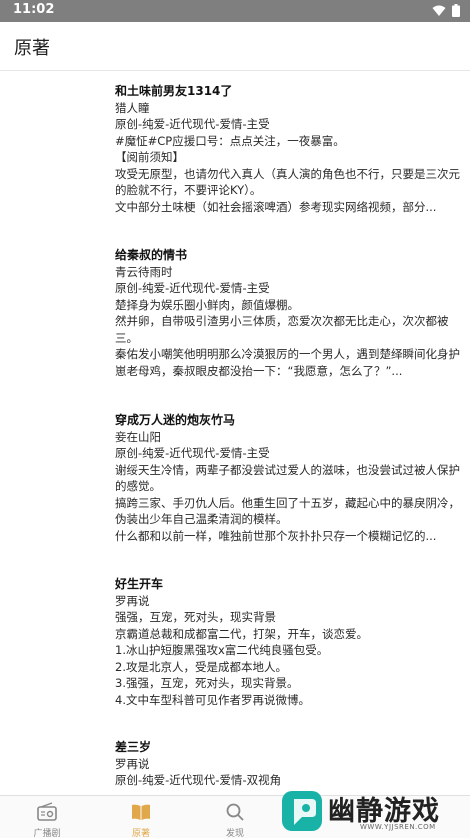  I want to click on tab-label: 广播剧, so click(47, 834).